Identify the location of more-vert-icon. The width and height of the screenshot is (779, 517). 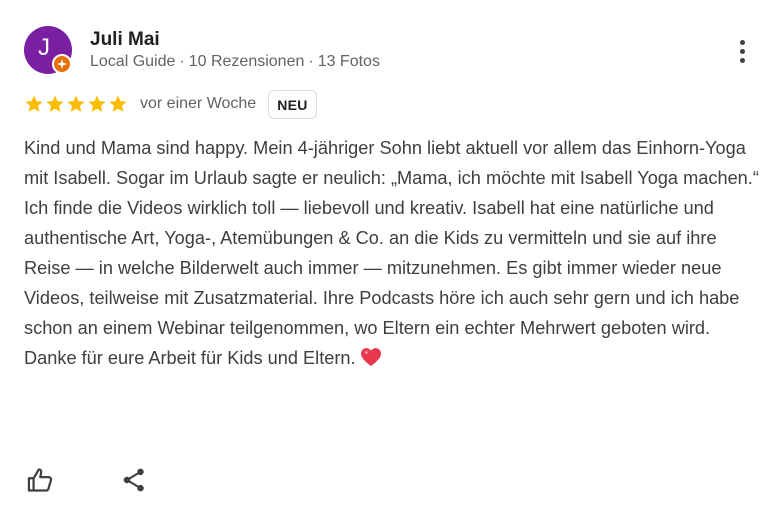
(742, 51).